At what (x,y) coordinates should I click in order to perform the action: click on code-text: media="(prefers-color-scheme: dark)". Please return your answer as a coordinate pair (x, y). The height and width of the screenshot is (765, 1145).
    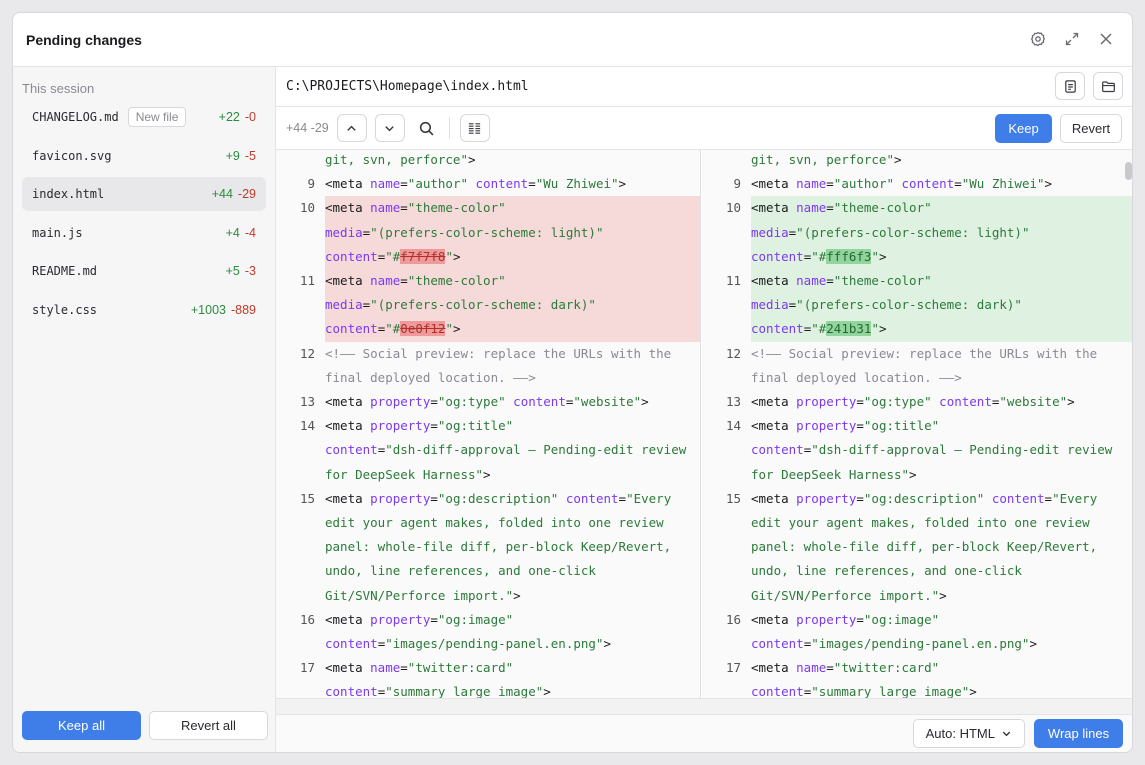
    Looking at the image, I should click on (941, 305).